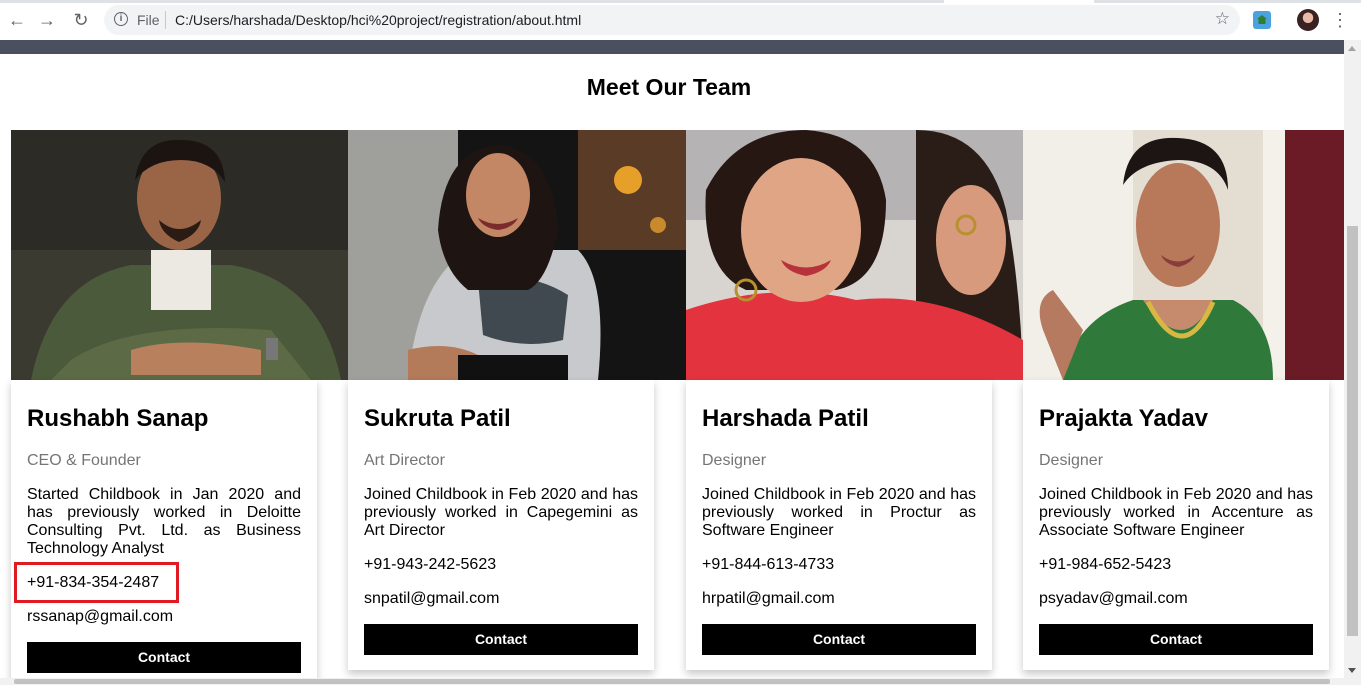 The height and width of the screenshot is (685, 1361). What do you see at coordinates (430, 564) in the screenshot?
I see `member-phone: +91-943-242-5623` at bounding box center [430, 564].